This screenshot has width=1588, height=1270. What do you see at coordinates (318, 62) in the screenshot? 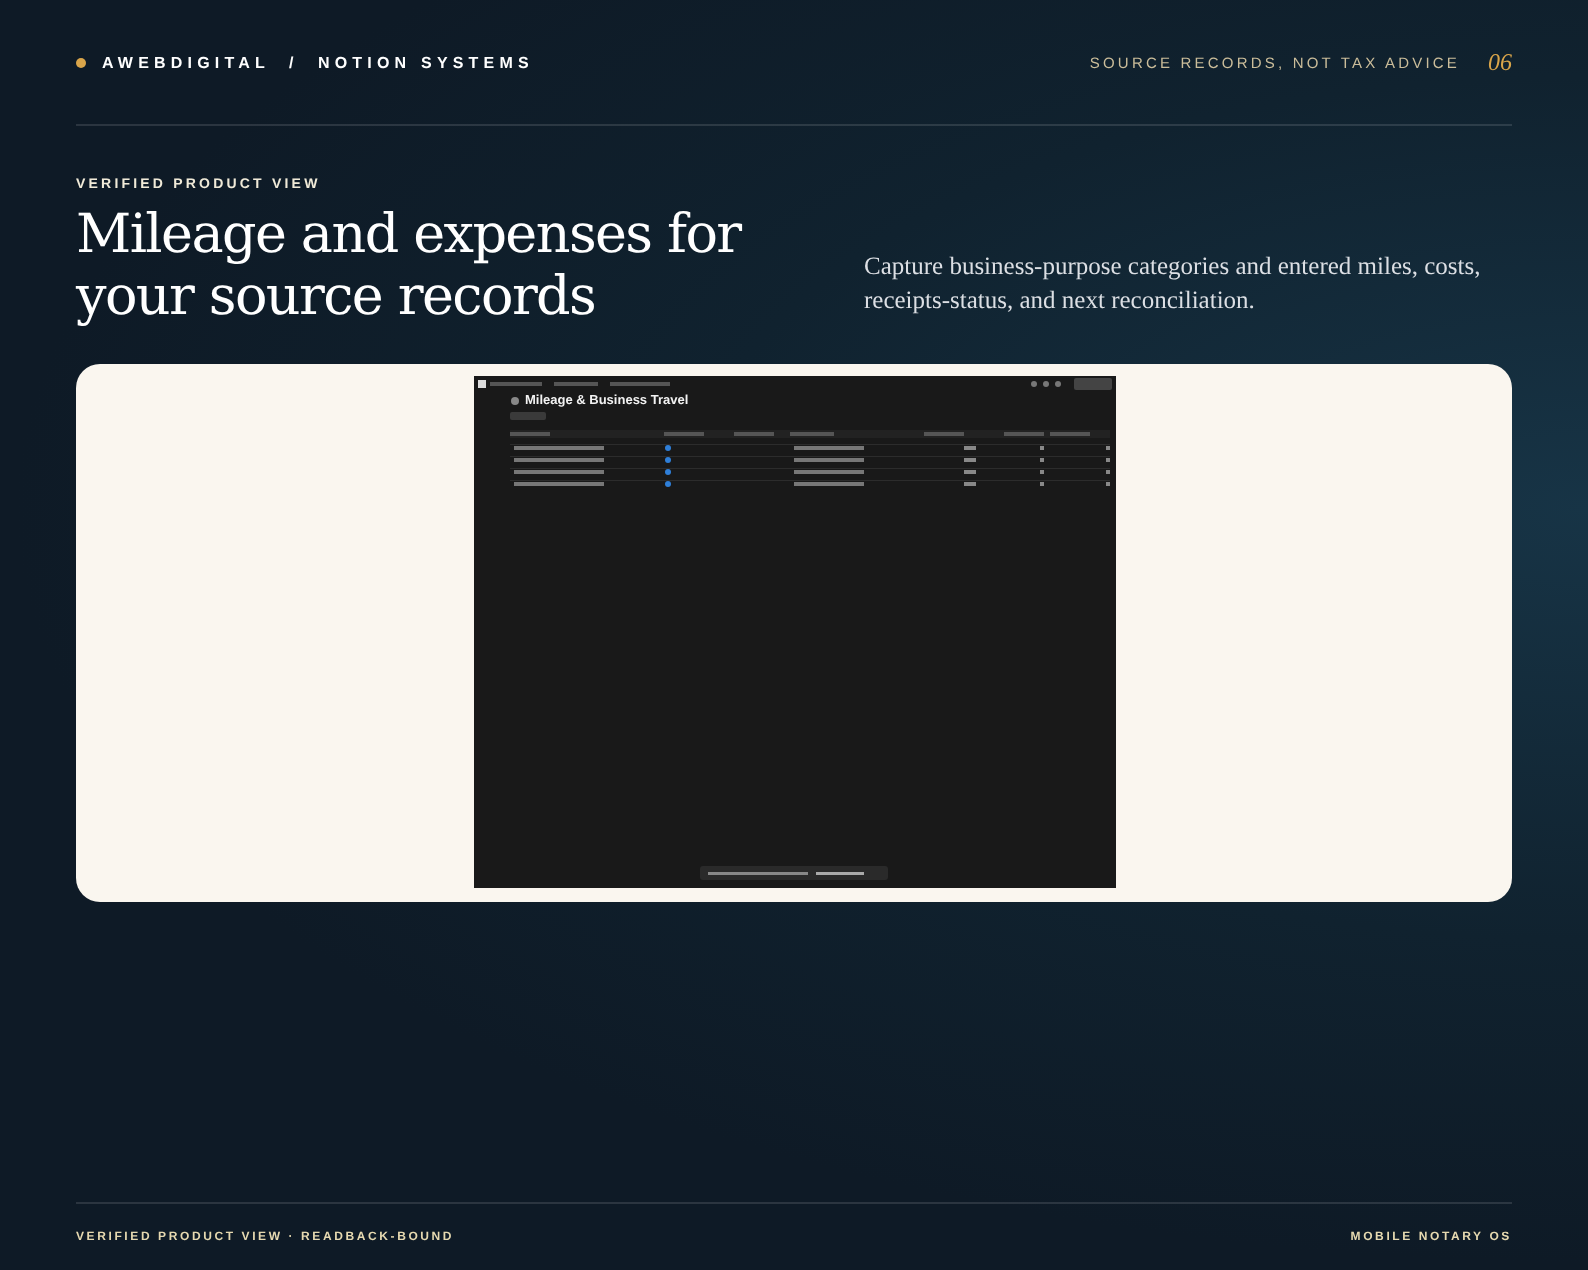
I see `brand-name: AWEBDIGITAL / NOTION SYSTEMS` at bounding box center [318, 62].